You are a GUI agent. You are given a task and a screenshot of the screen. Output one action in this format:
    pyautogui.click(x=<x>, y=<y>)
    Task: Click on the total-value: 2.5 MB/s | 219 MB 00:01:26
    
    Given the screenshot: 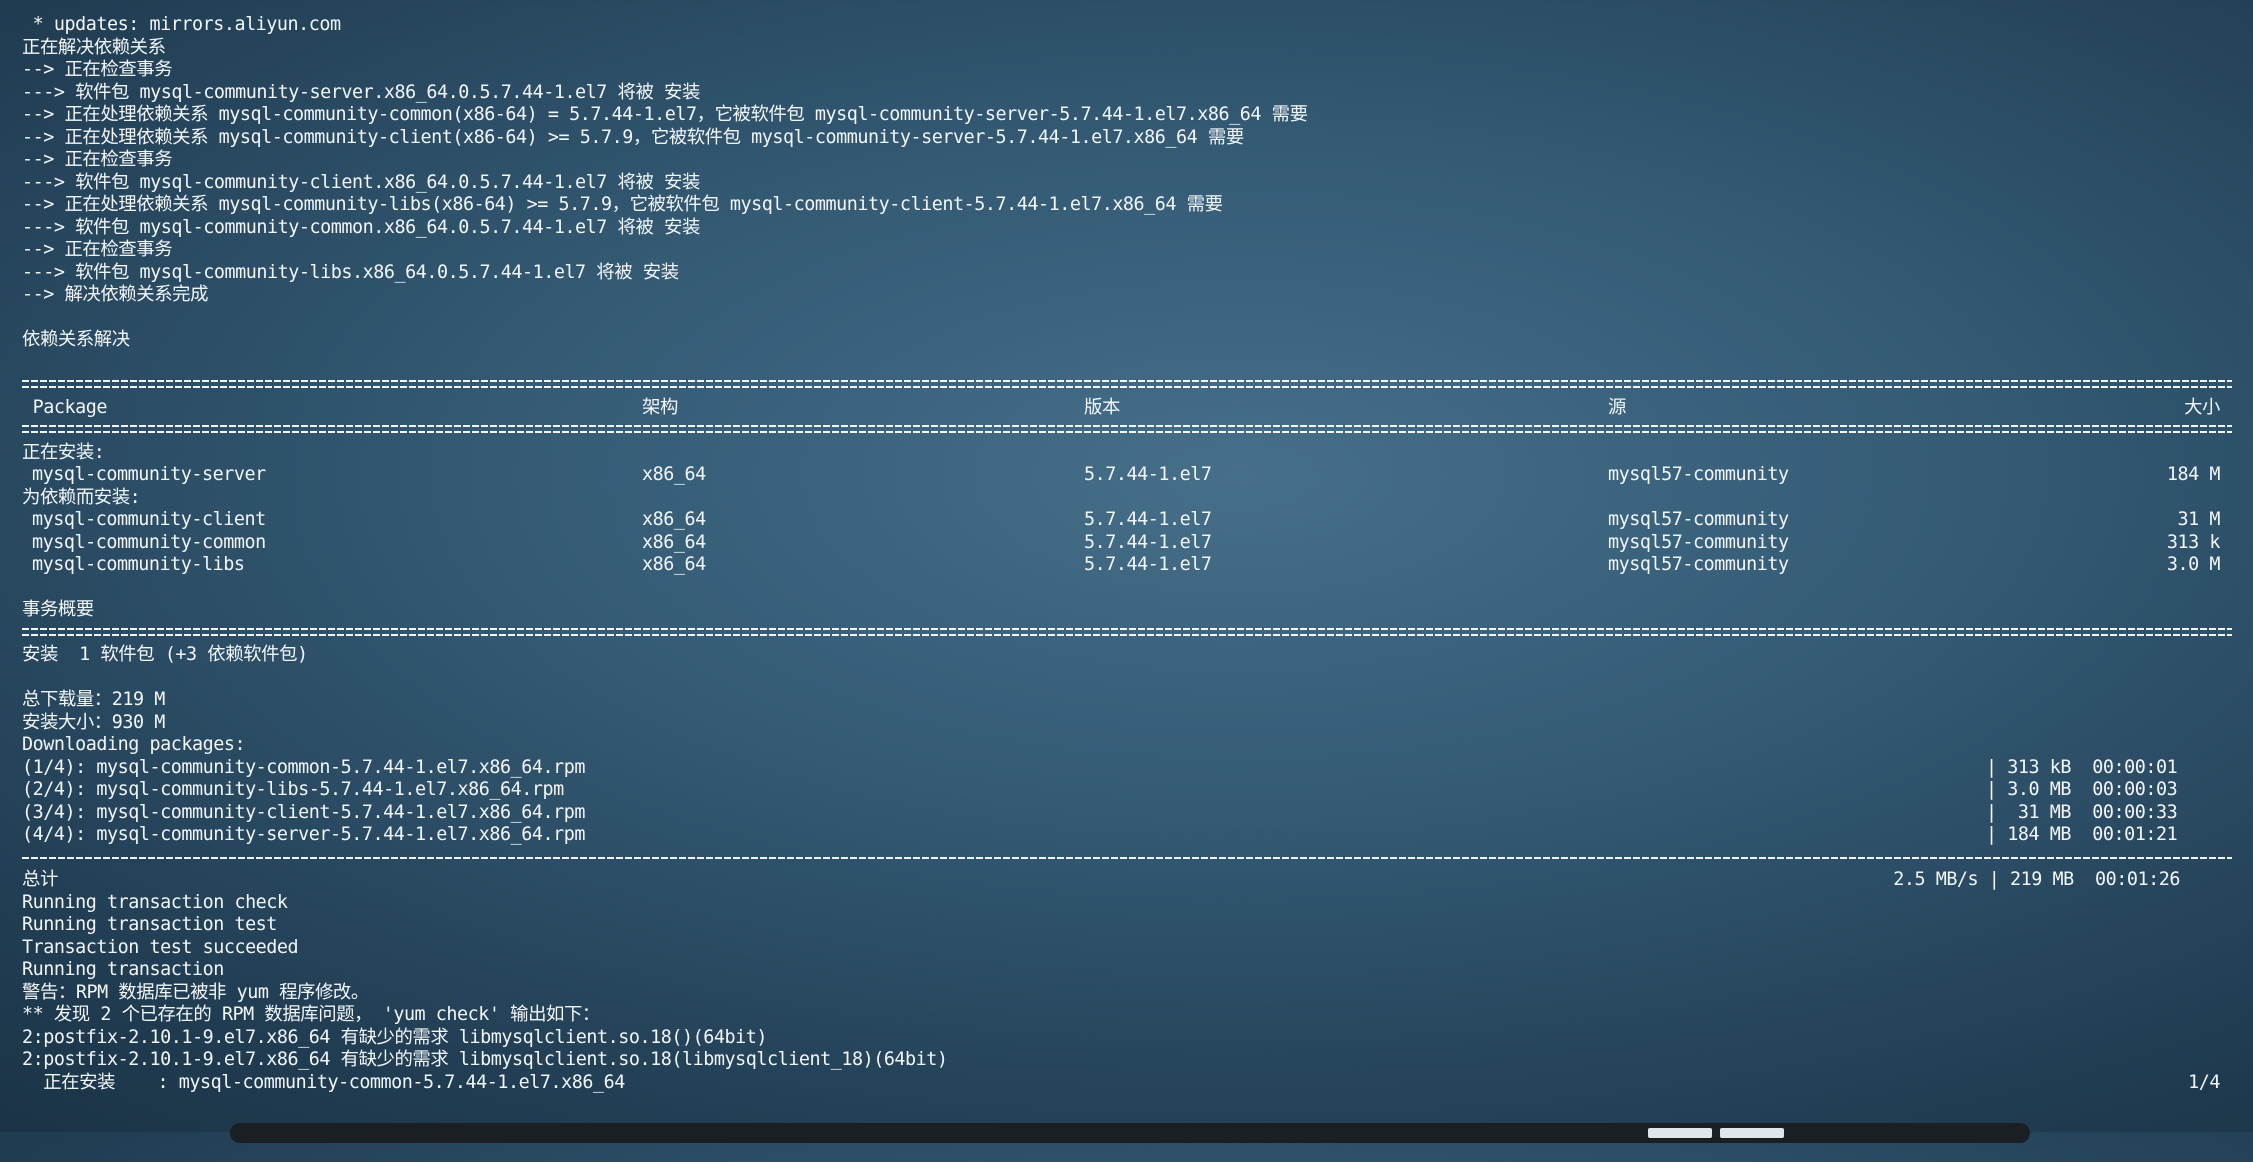 What is the action you would take?
    pyautogui.click(x=2036, y=879)
    